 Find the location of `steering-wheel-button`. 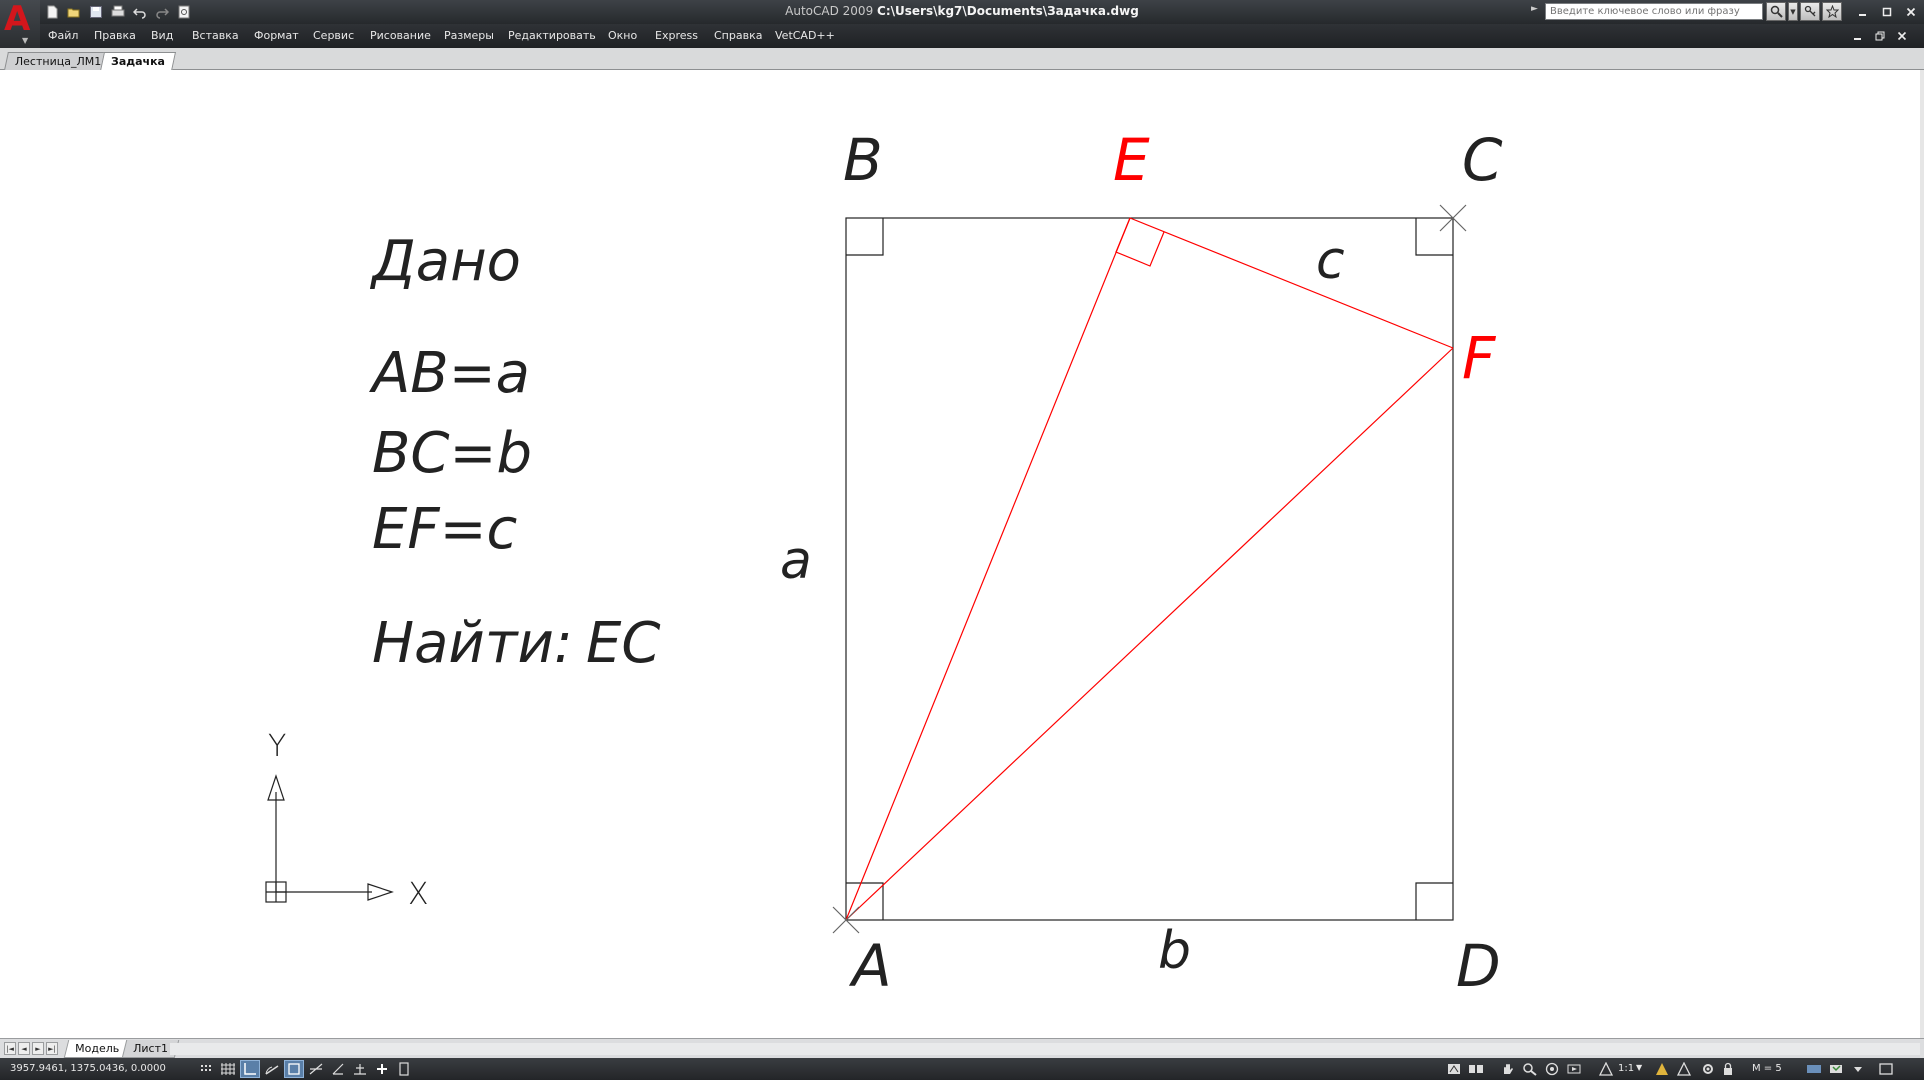

steering-wheel-button is located at coordinates (1552, 1069).